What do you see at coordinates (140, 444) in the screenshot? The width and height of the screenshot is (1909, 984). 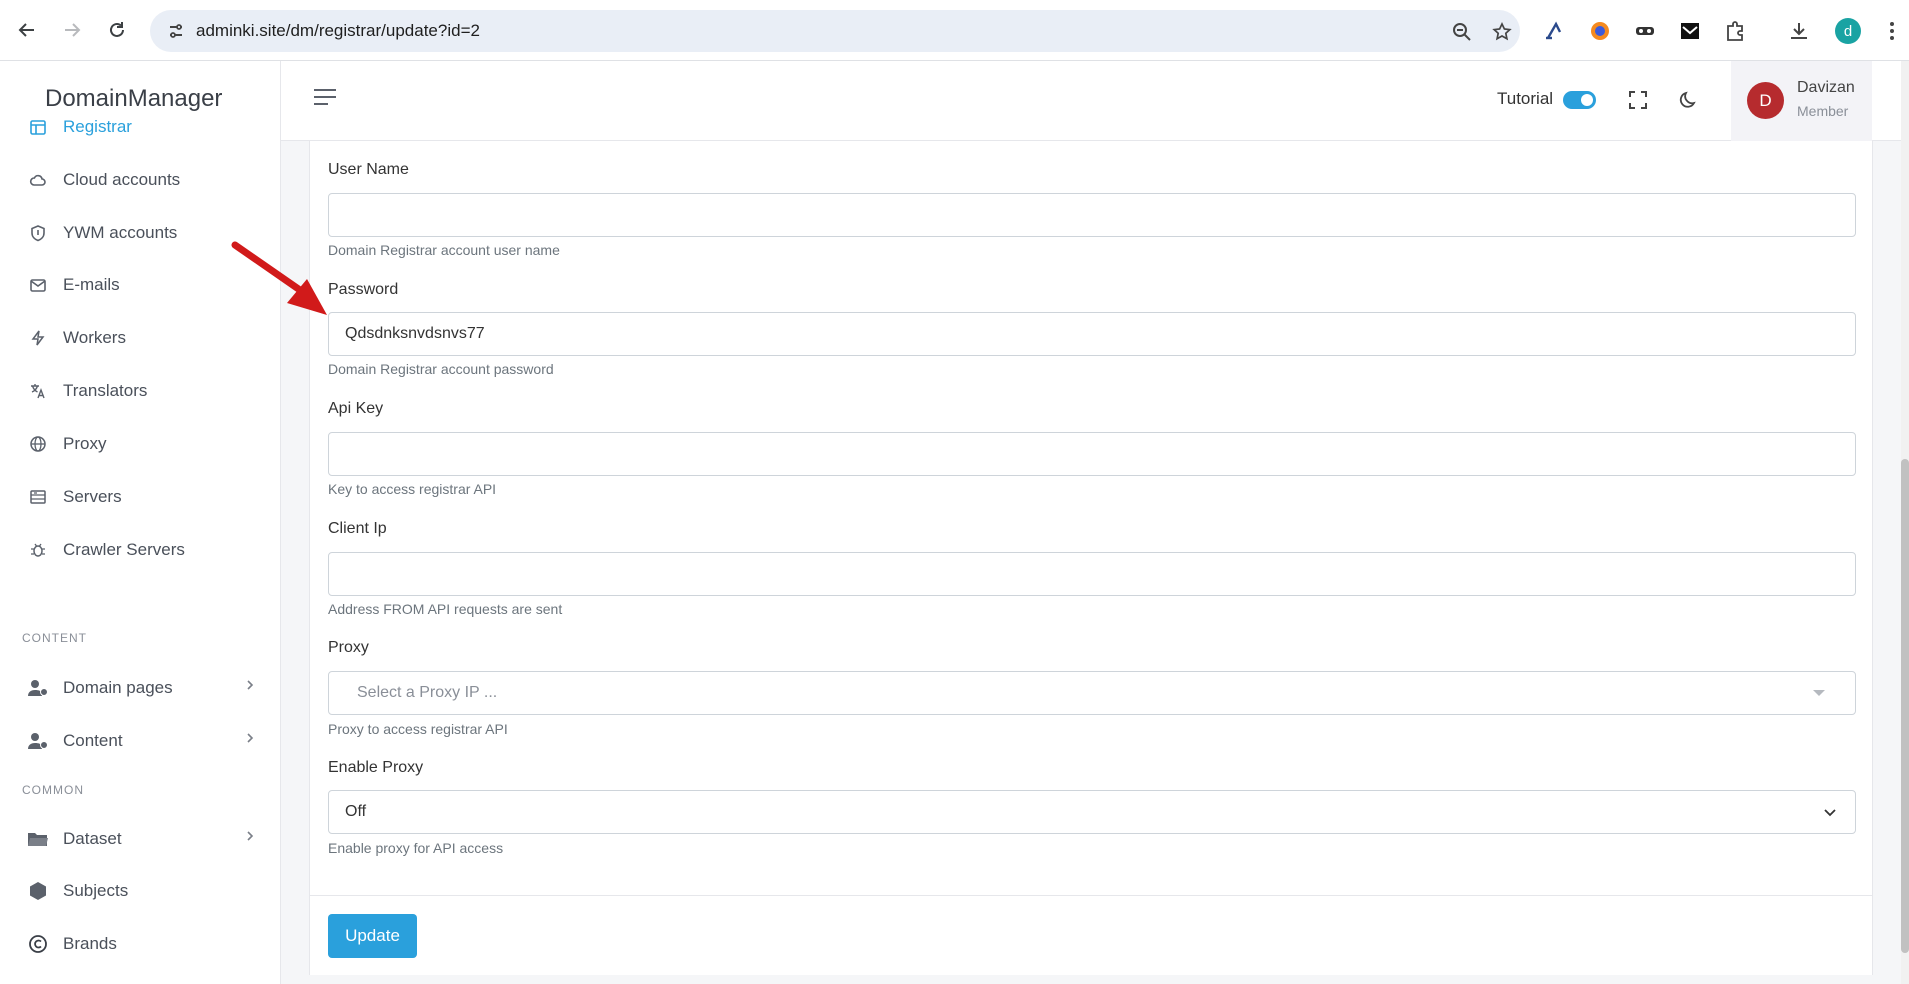 I see `sidebar-item-proxy: Proxy` at bounding box center [140, 444].